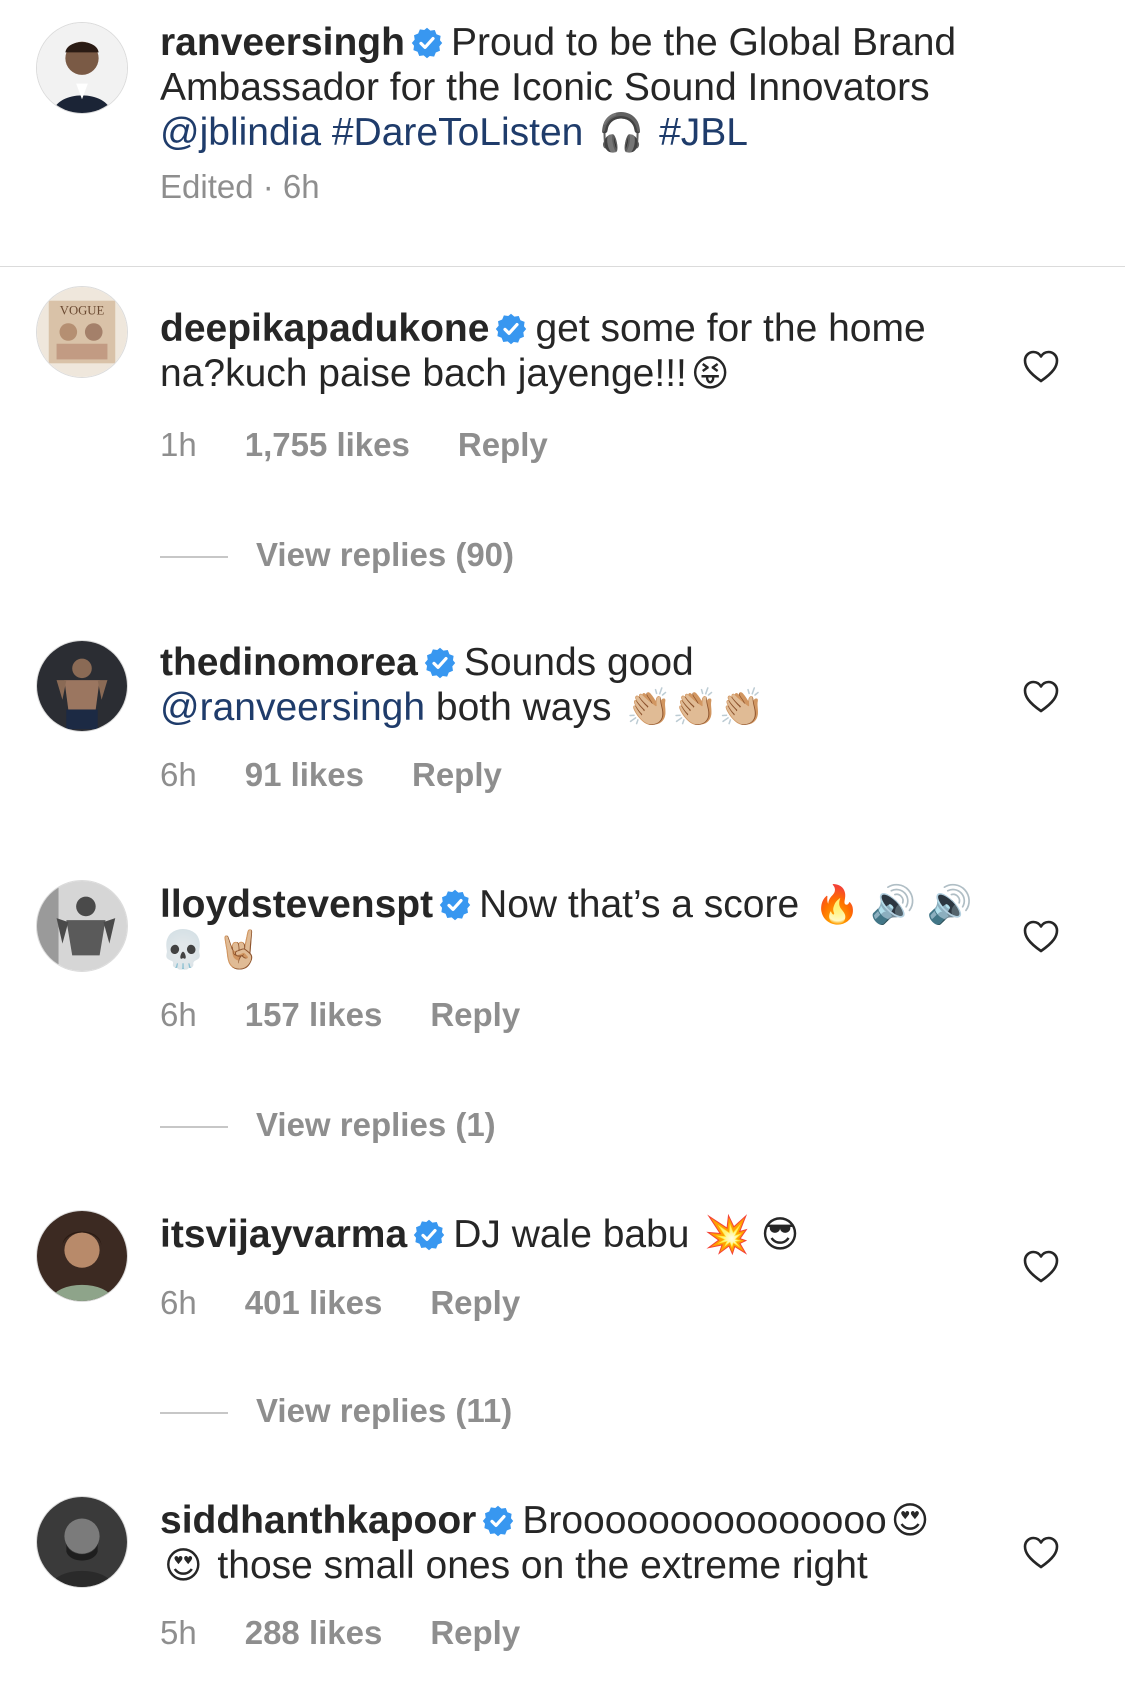  What do you see at coordinates (752, 1234) in the screenshot?
I see `collision-cool-emojis: 💥 😎` at bounding box center [752, 1234].